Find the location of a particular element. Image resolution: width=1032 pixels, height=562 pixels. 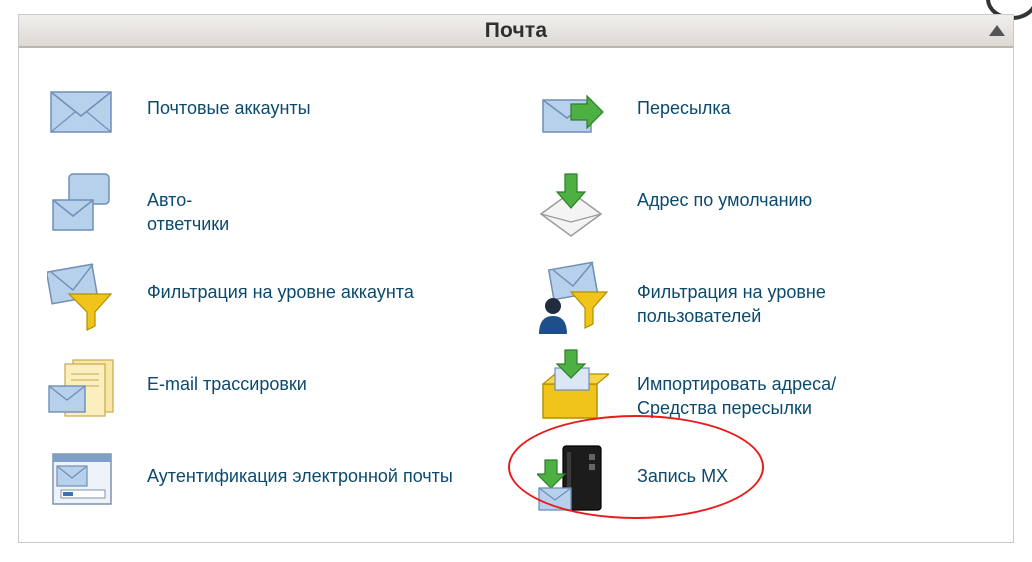

panel-title: Почта is located at coordinates (516, 30).